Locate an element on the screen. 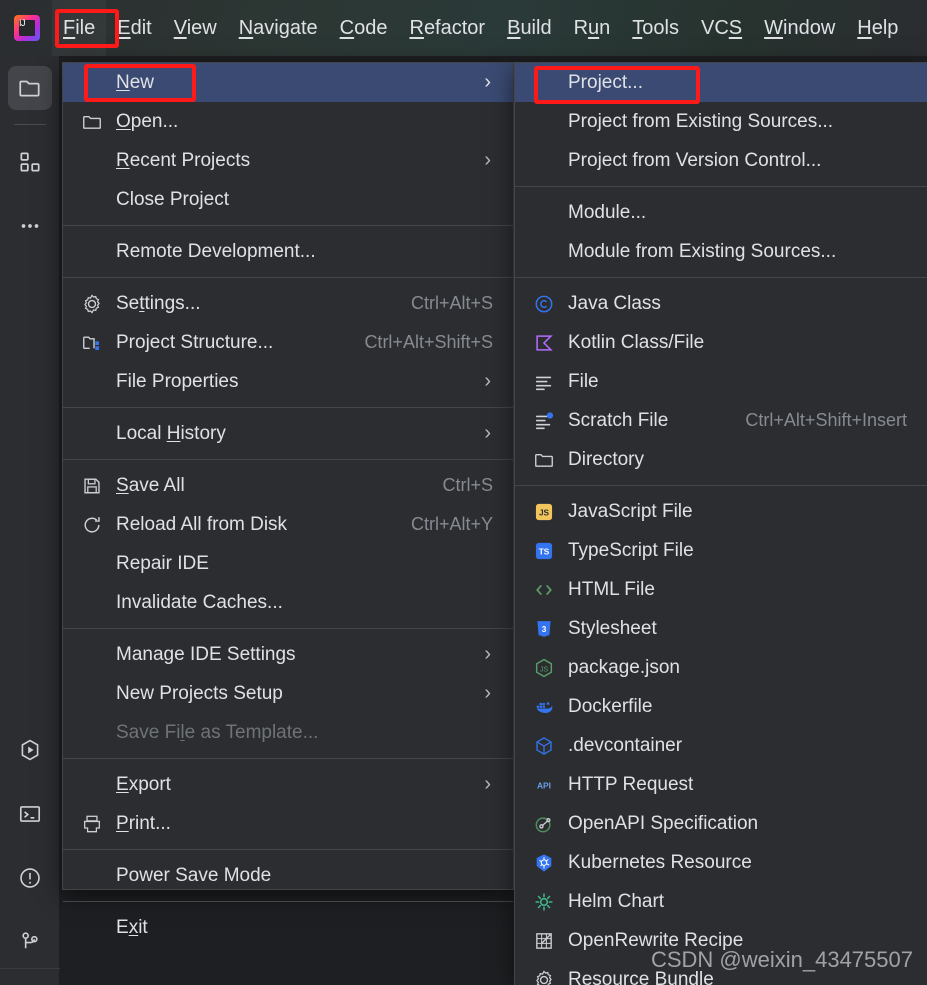  menu-item-dockerfile: Dockerfile is located at coordinates (721, 706).